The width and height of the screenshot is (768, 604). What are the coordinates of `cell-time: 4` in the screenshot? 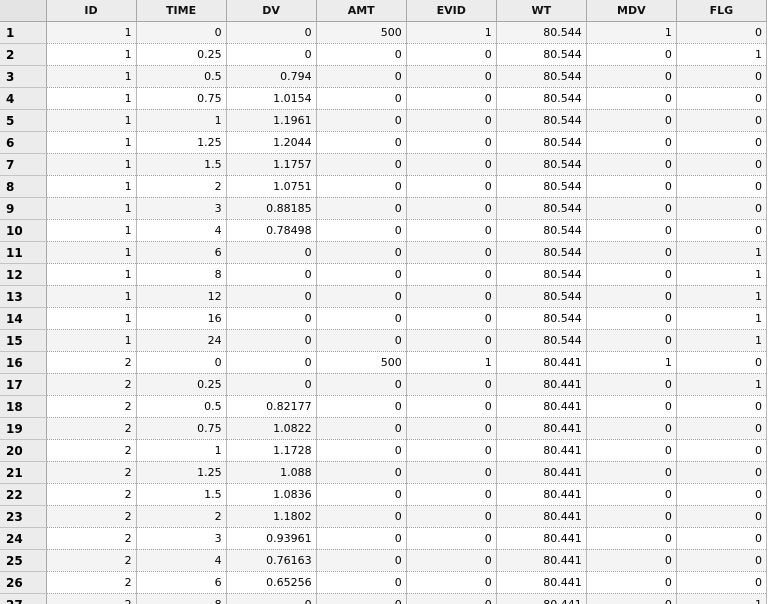 It's located at (181, 230).